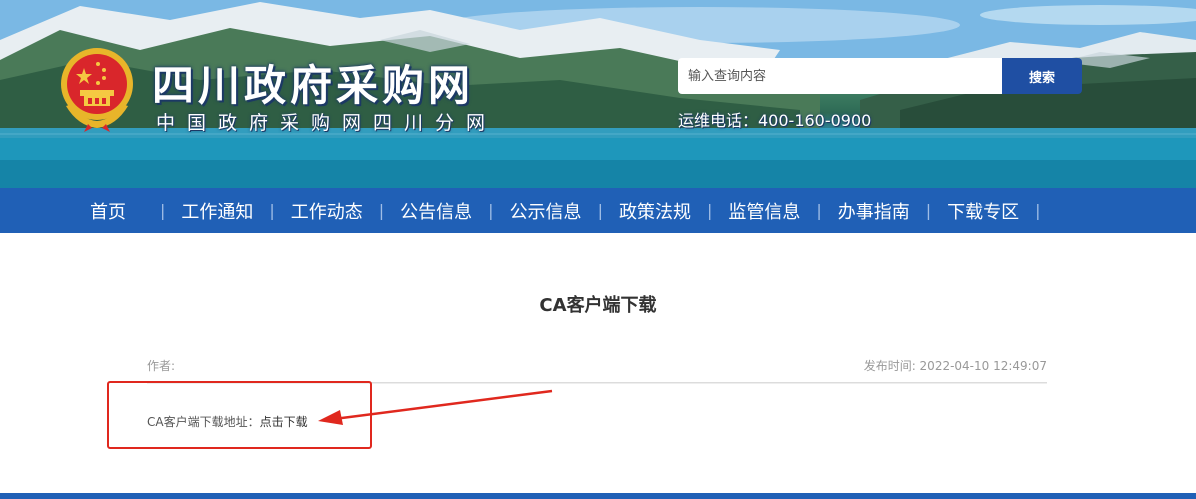  Describe the element at coordinates (436, 211) in the screenshot. I see `nav-item-announcements: 公告信息` at that location.